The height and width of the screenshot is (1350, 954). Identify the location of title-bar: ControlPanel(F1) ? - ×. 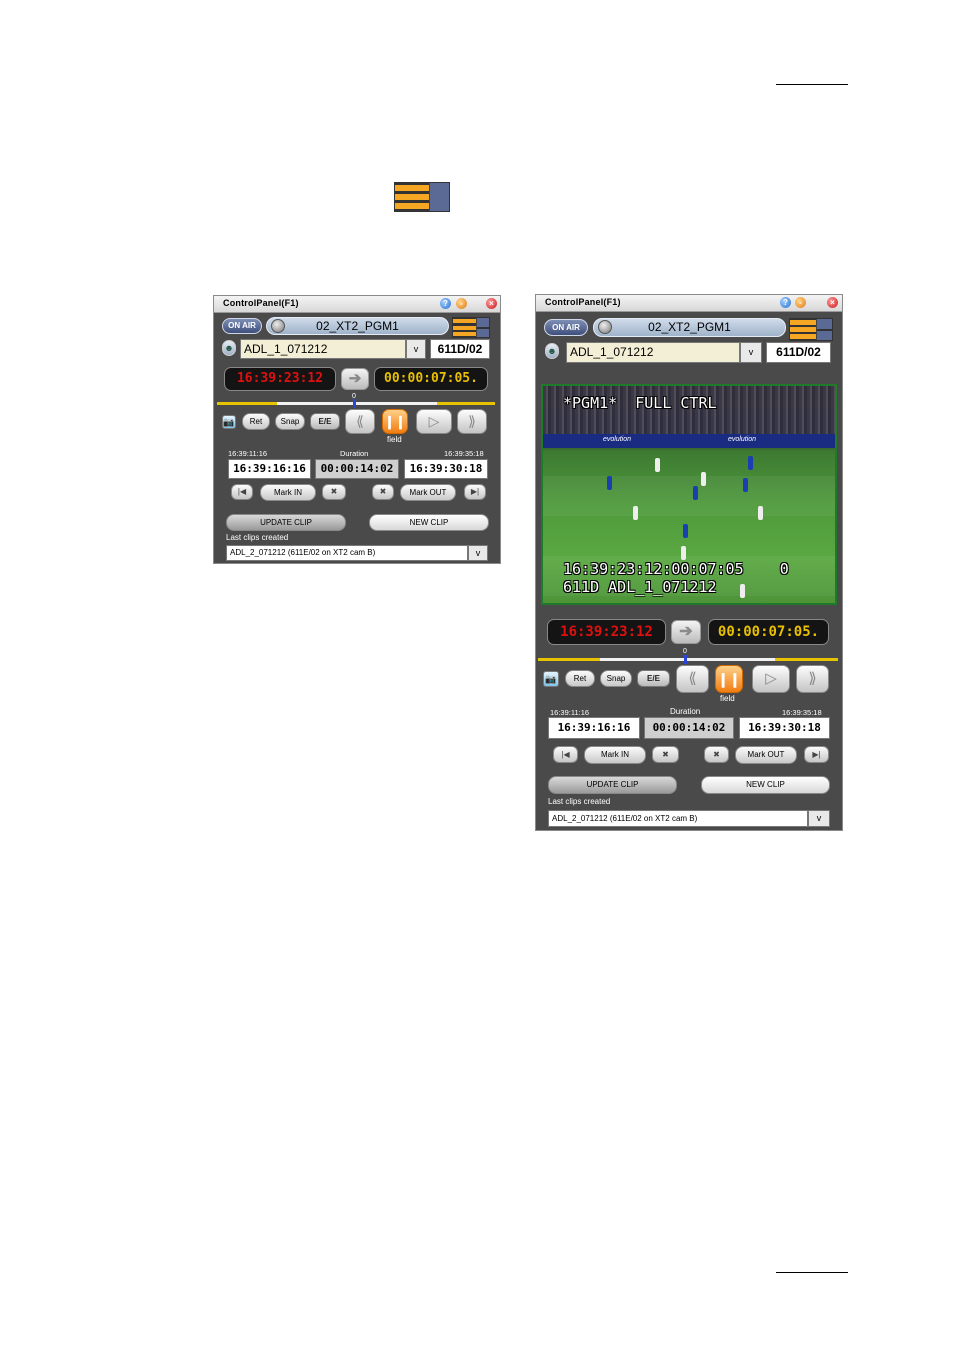
(689, 303).